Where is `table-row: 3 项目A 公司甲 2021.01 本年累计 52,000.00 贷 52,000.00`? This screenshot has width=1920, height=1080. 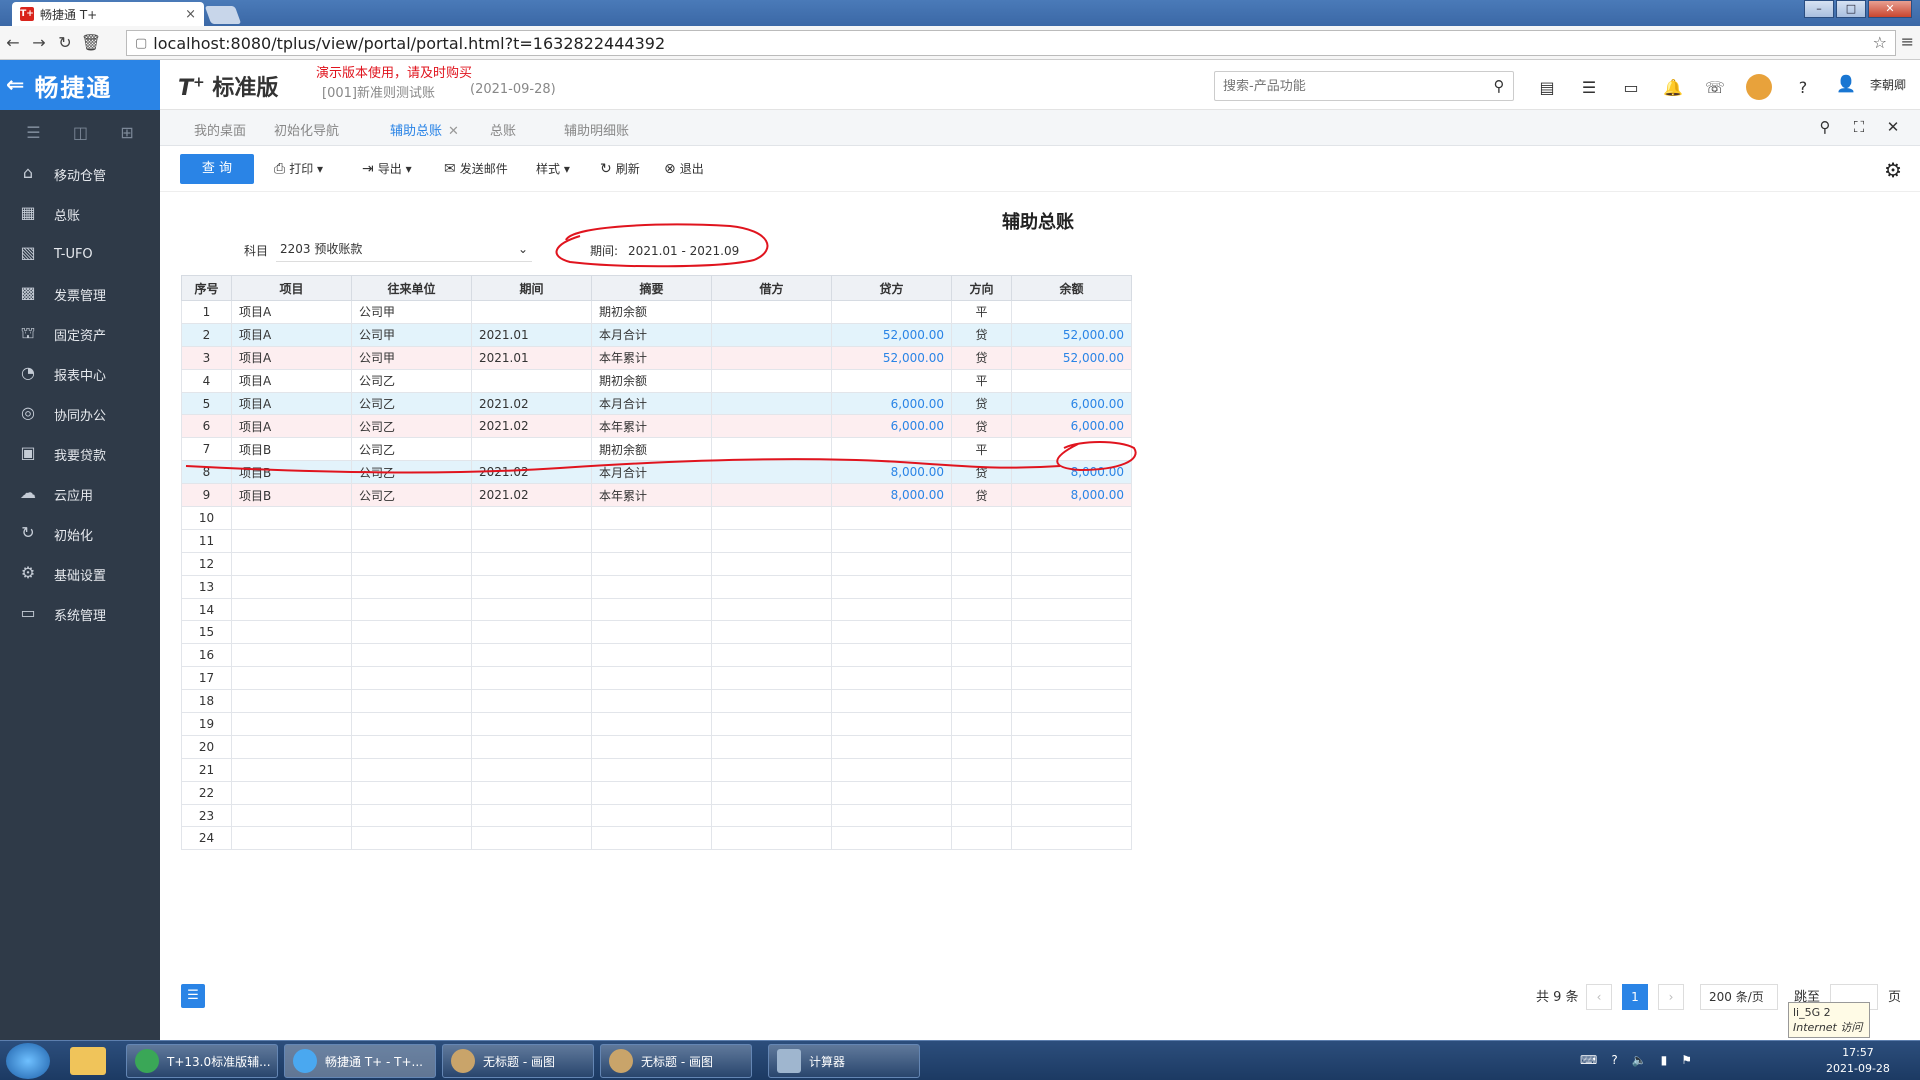 table-row: 3 项目A 公司甲 2021.01 本年累计 52,000.00 贷 52,000.00 is located at coordinates (656, 357).